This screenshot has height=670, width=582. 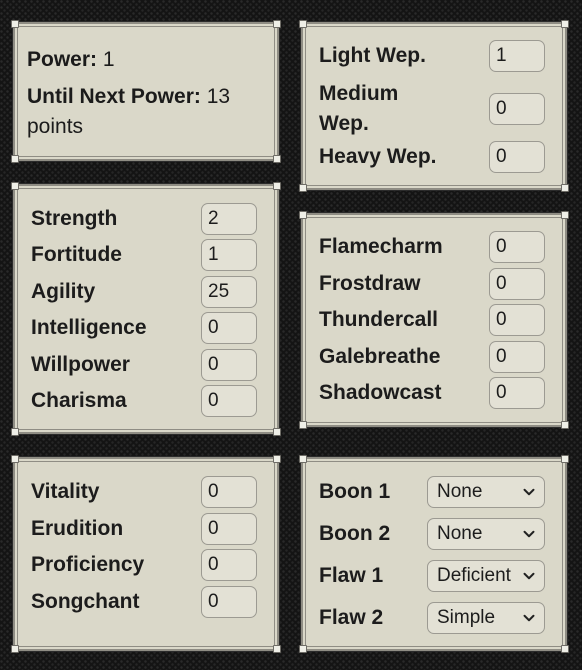 I want to click on magic-row-frostdraw: Frostdraw, so click(x=432, y=284).